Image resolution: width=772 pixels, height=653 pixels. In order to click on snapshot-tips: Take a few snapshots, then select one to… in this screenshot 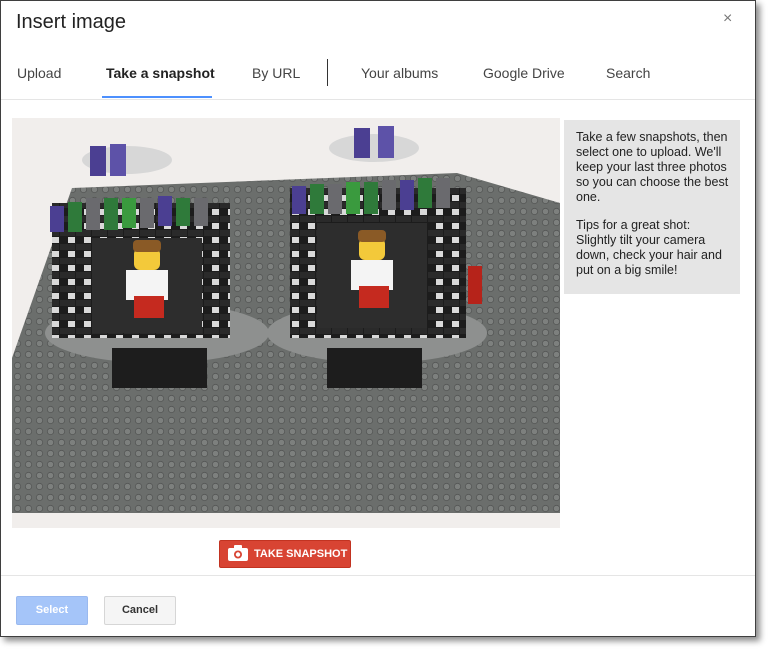, I will do `click(652, 207)`.